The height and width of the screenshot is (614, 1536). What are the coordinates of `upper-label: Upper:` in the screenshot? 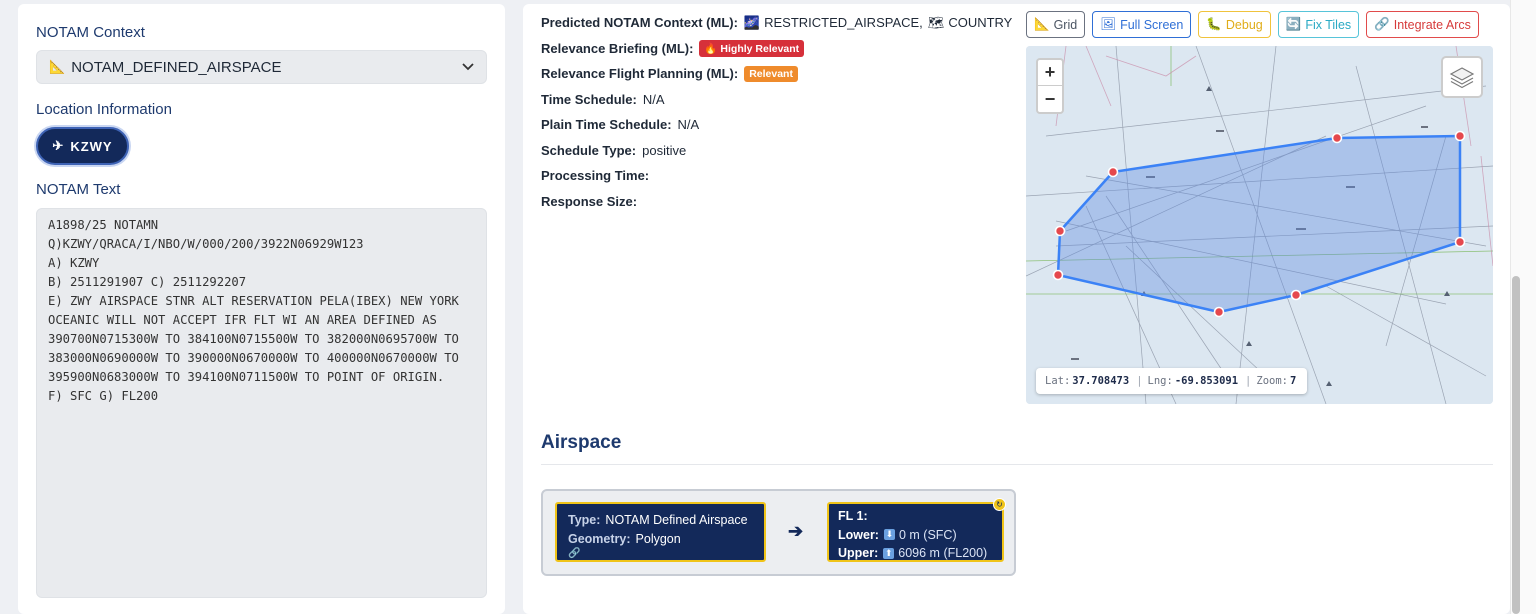 It's located at (858, 553).